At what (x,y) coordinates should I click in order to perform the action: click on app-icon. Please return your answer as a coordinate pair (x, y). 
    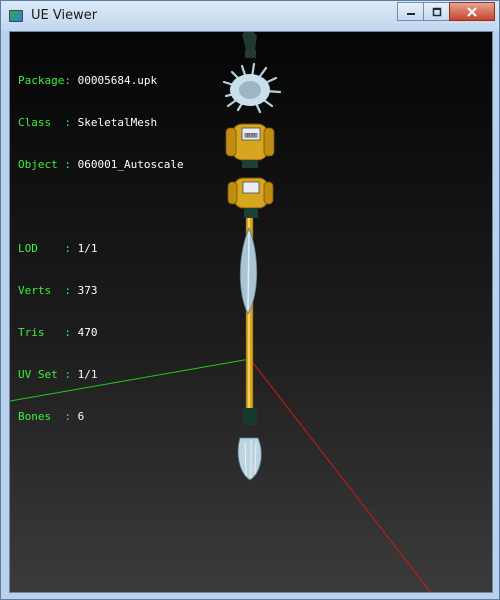
    Looking at the image, I should click on (16, 16).